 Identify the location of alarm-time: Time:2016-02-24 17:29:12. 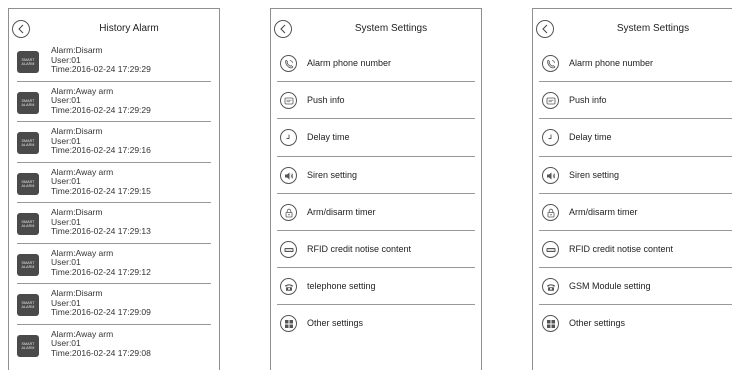
(101, 271).